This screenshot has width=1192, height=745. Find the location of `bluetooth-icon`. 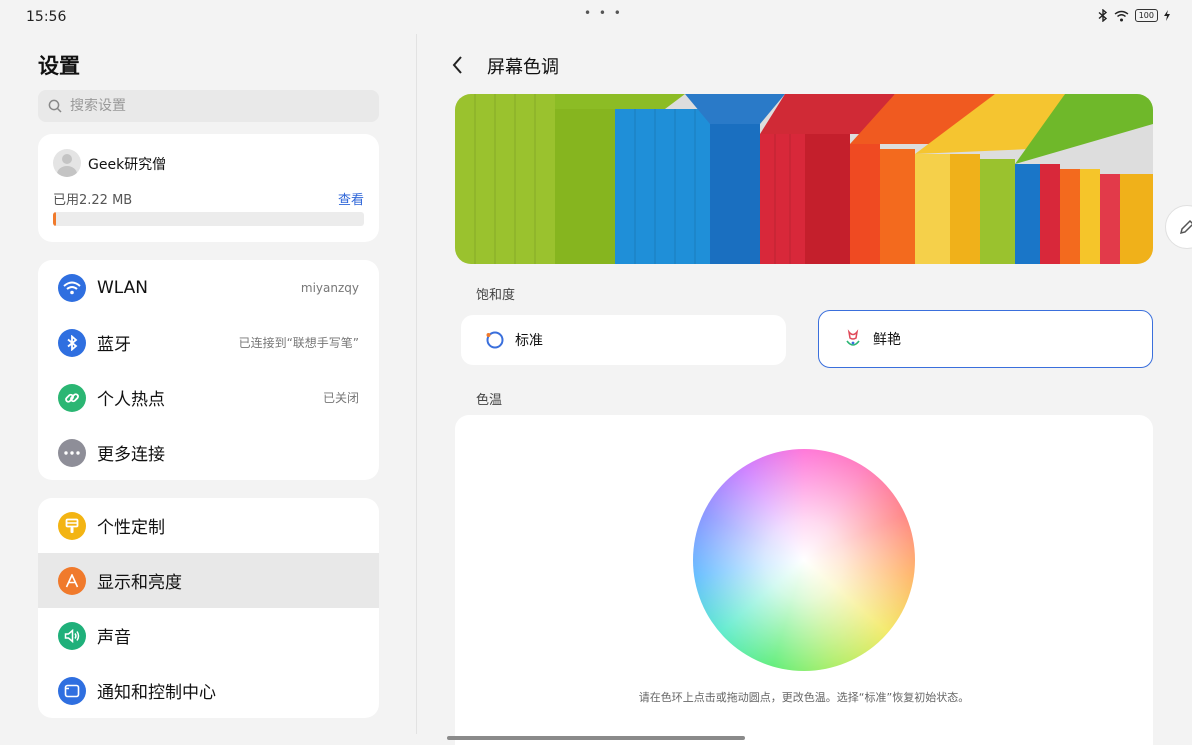

bluetooth-icon is located at coordinates (72, 342).